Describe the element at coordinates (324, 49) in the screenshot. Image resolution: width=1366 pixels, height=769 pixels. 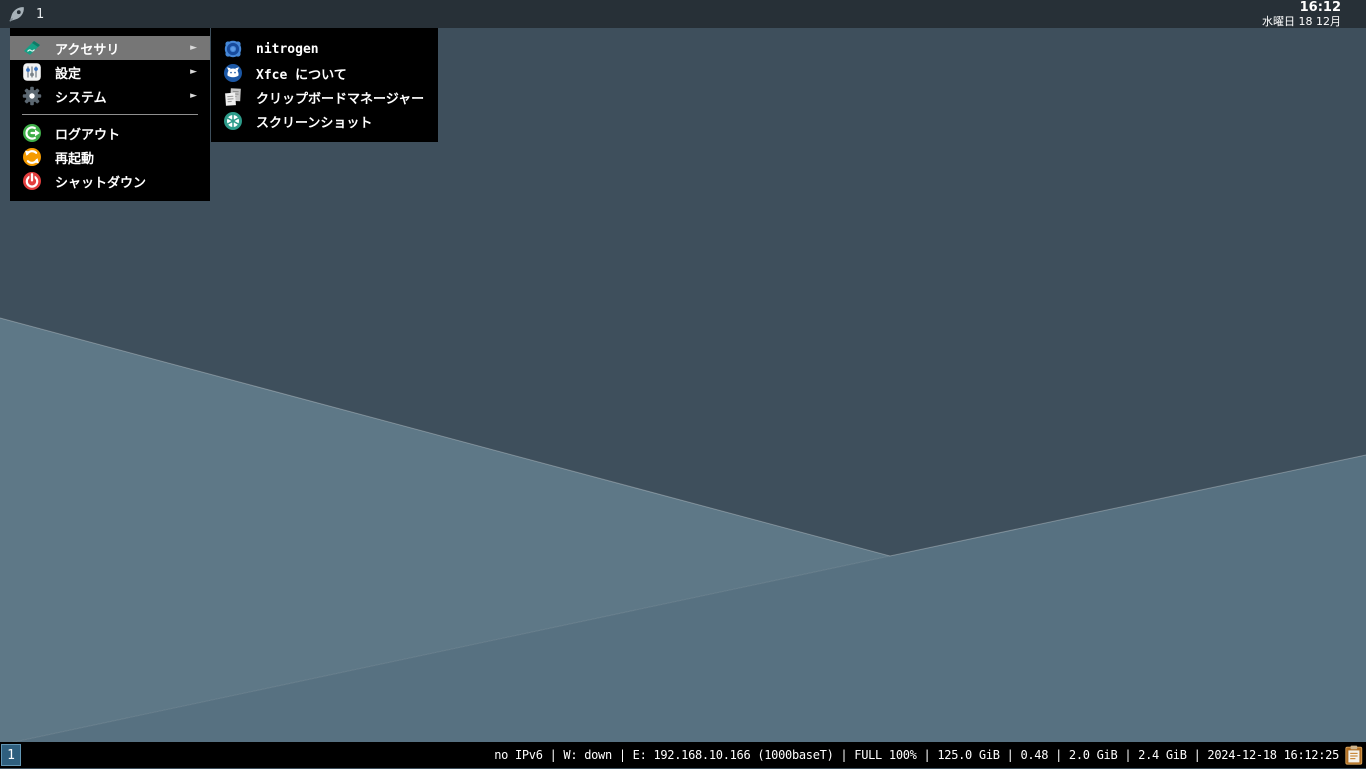
I see `submenu-item-nitrogen: nitrogen` at that location.